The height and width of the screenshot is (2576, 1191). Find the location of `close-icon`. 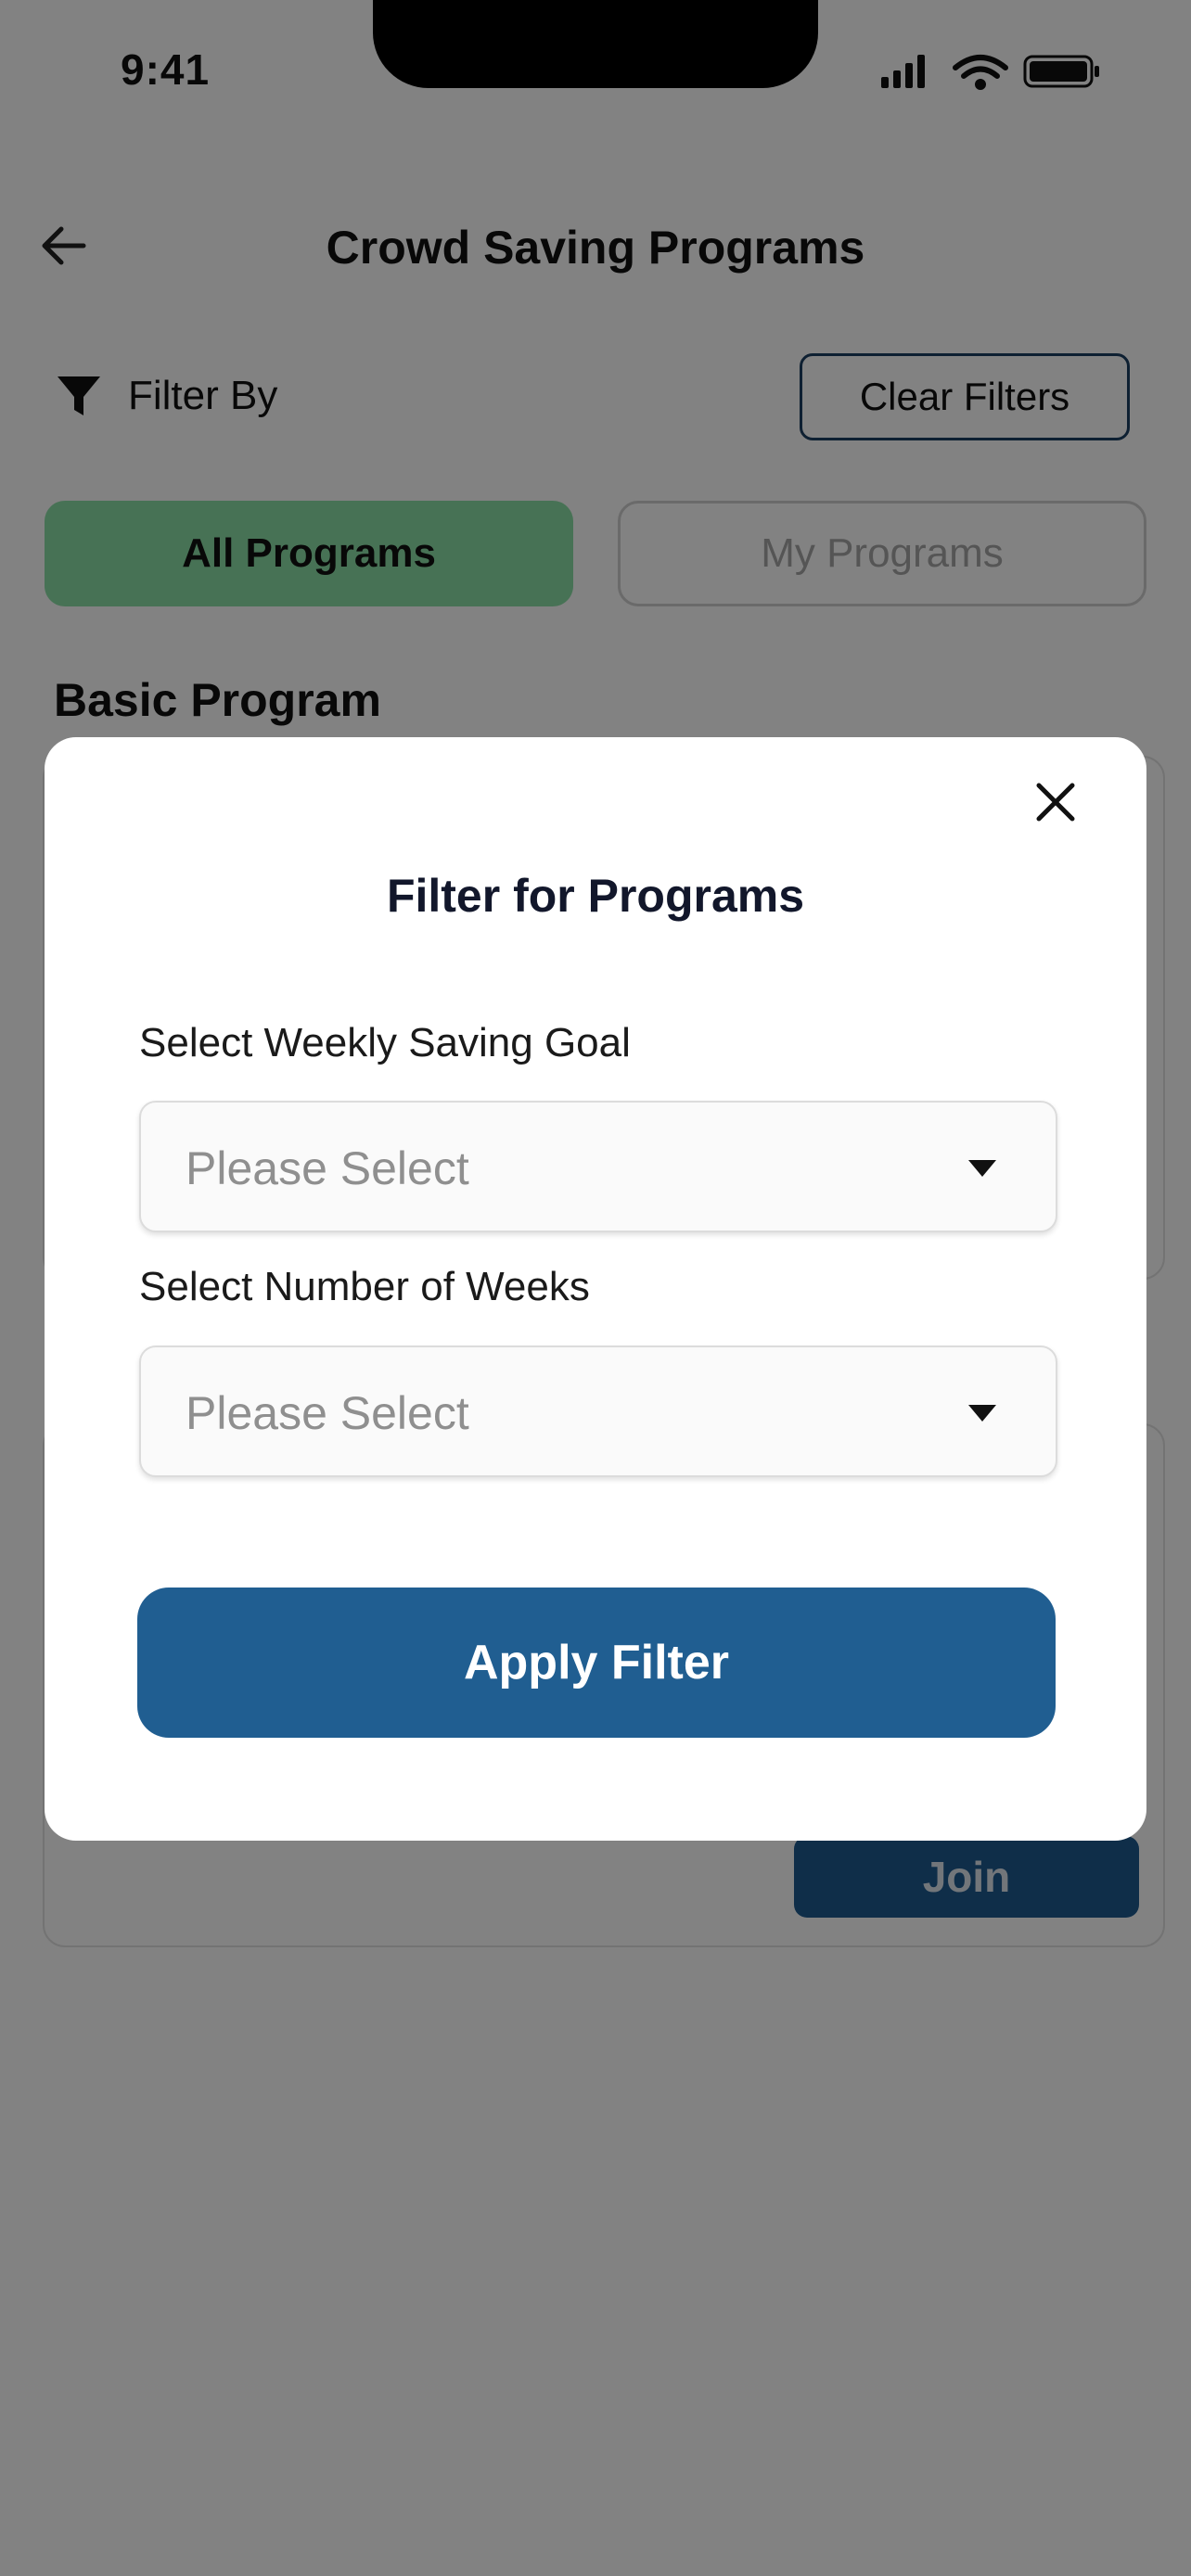

close-icon is located at coordinates (1055, 803).